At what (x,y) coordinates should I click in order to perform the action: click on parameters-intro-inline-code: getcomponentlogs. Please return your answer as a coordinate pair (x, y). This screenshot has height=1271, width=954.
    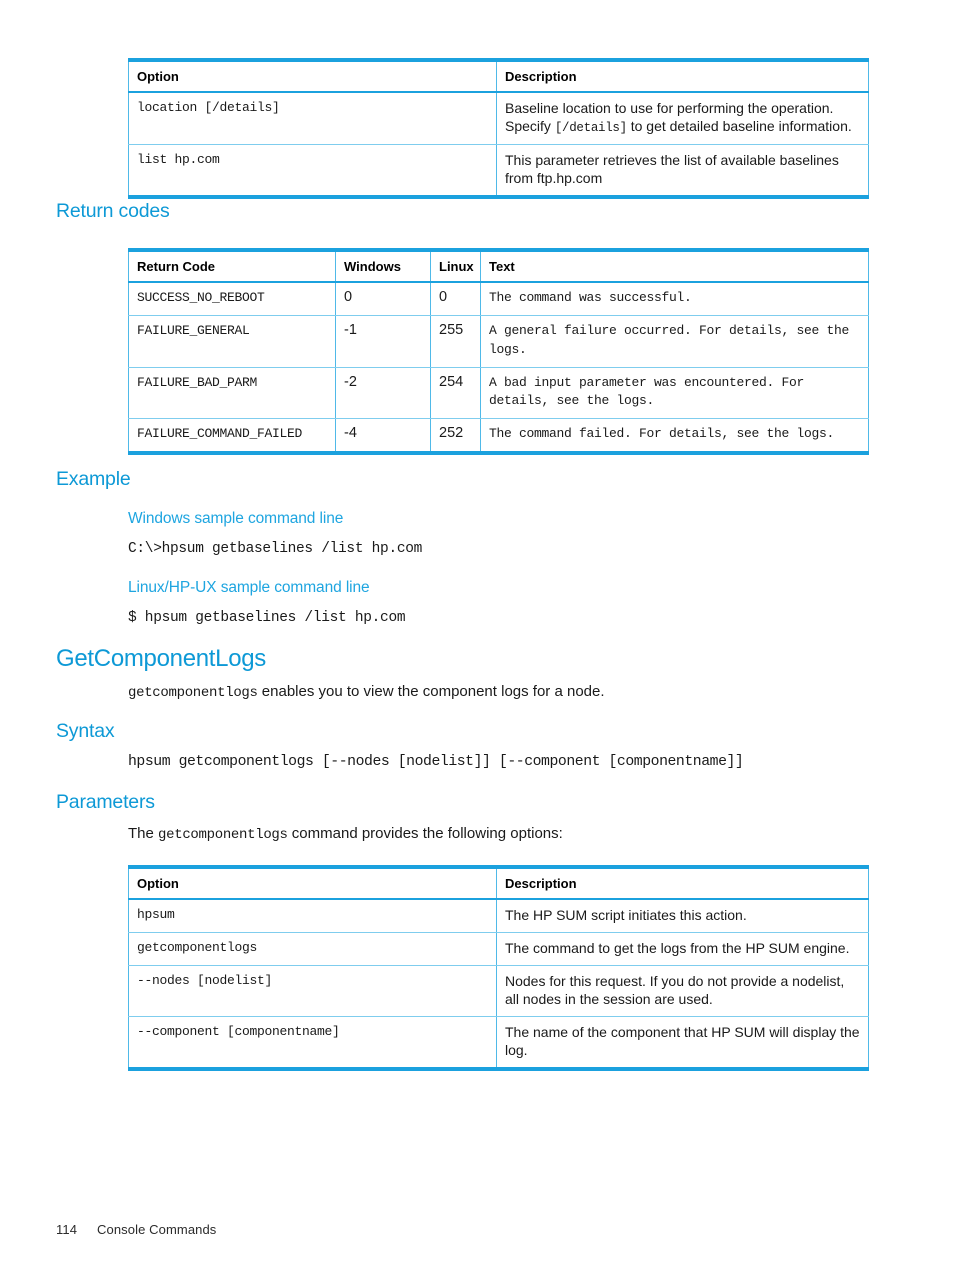
    Looking at the image, I should click on (223, 835).